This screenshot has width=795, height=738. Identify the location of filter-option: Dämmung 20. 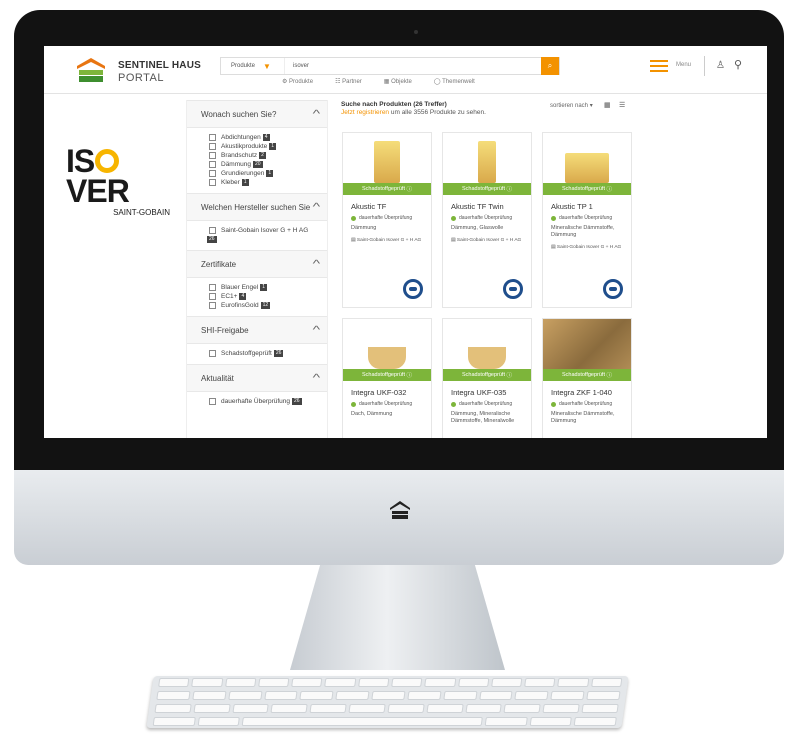
(268, 164).